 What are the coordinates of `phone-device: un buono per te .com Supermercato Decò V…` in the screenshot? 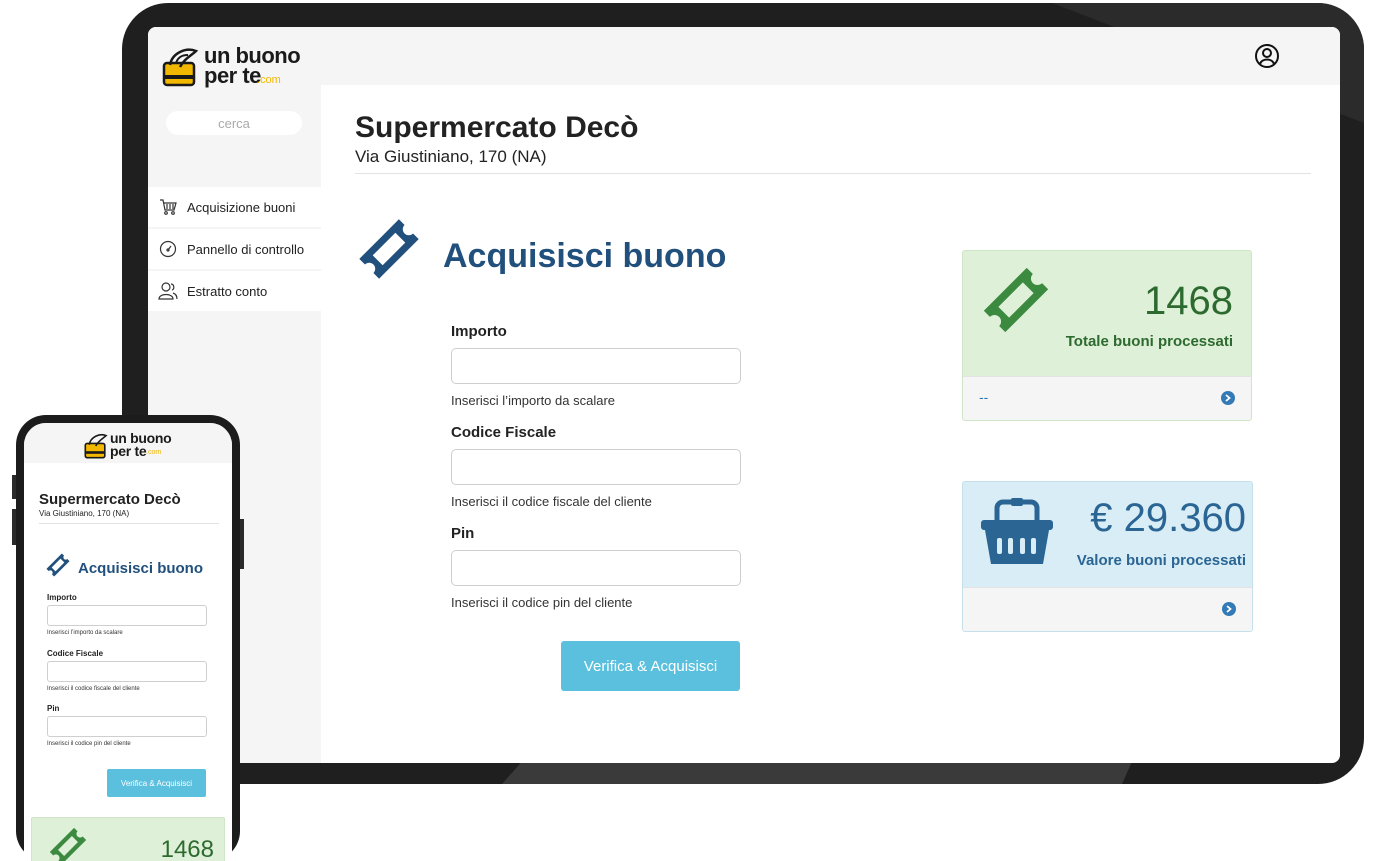 It's located at (128, 638).